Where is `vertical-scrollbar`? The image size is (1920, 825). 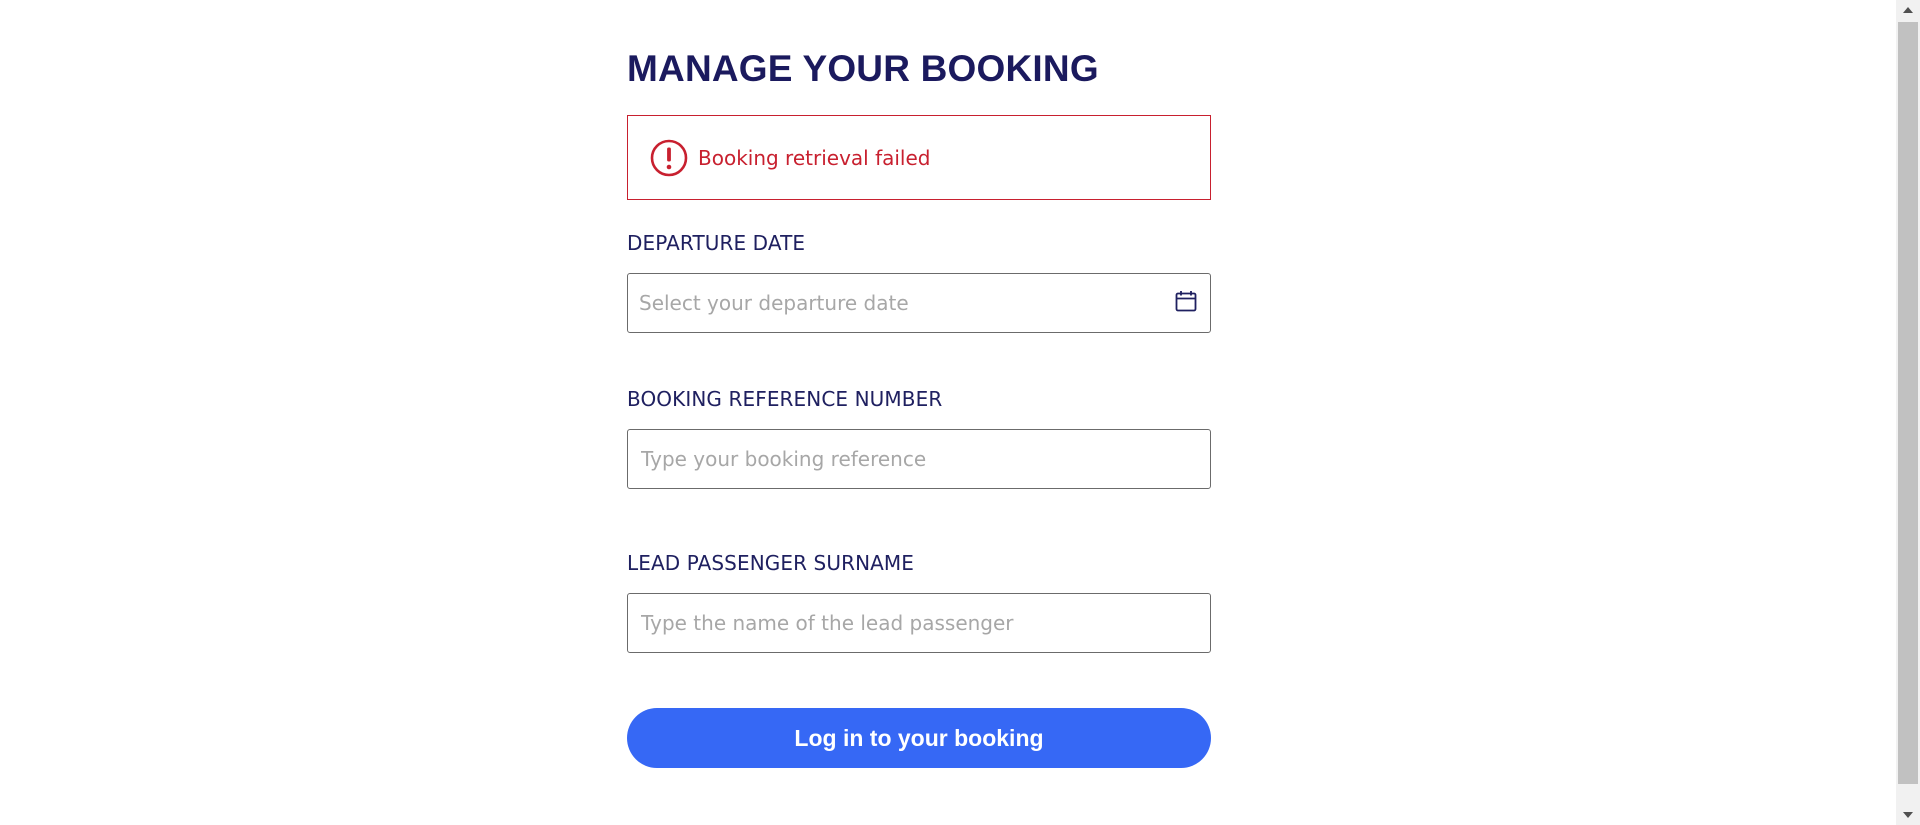
vertical-scrollbar is located at coordinates (1908, 412).